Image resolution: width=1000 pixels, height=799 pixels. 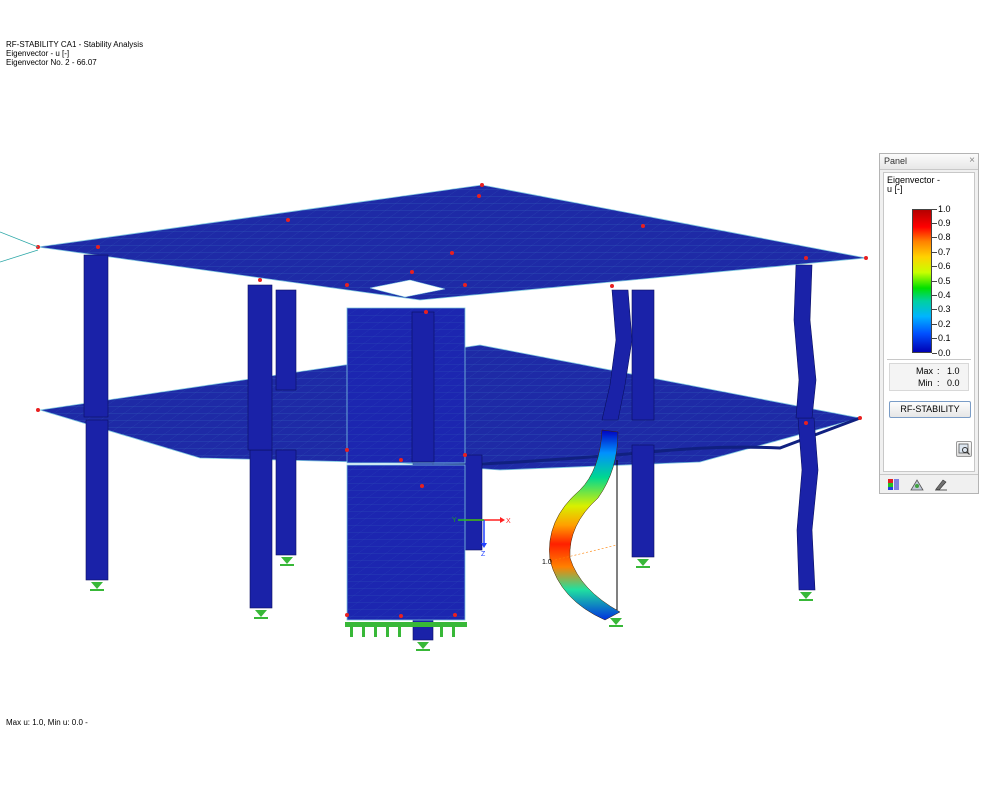 What do you see at coordinates (894, 484) in the screenshot?
I see `color-scale-icon` at bounding box center [894, 484].